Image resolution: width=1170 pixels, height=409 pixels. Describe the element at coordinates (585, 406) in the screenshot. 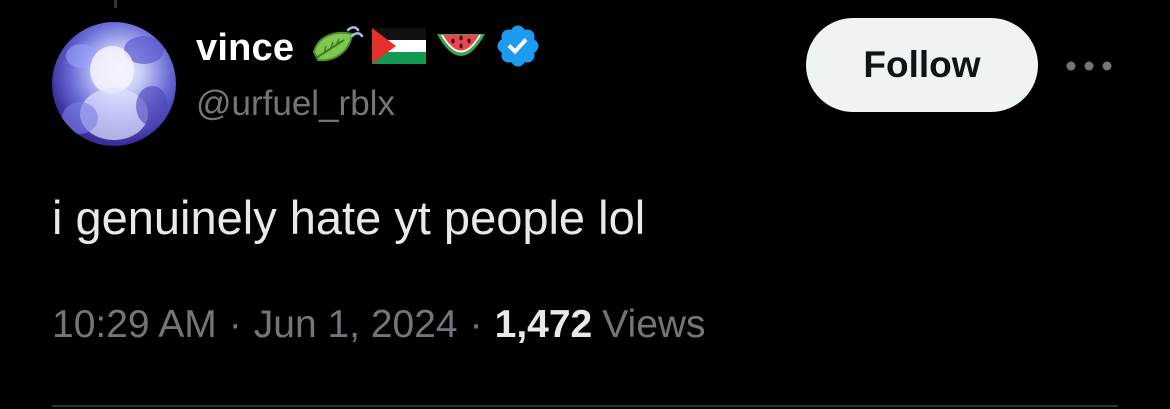

I see `divider` at that location.